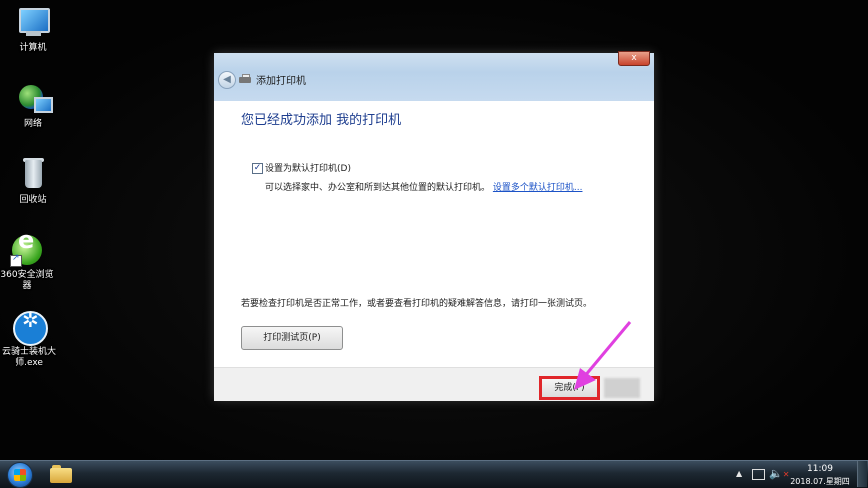  Describe the element at coordinates (292, 338) in the screenshot. I see `print-test-page-button: 打印测试页(P)` at that location.